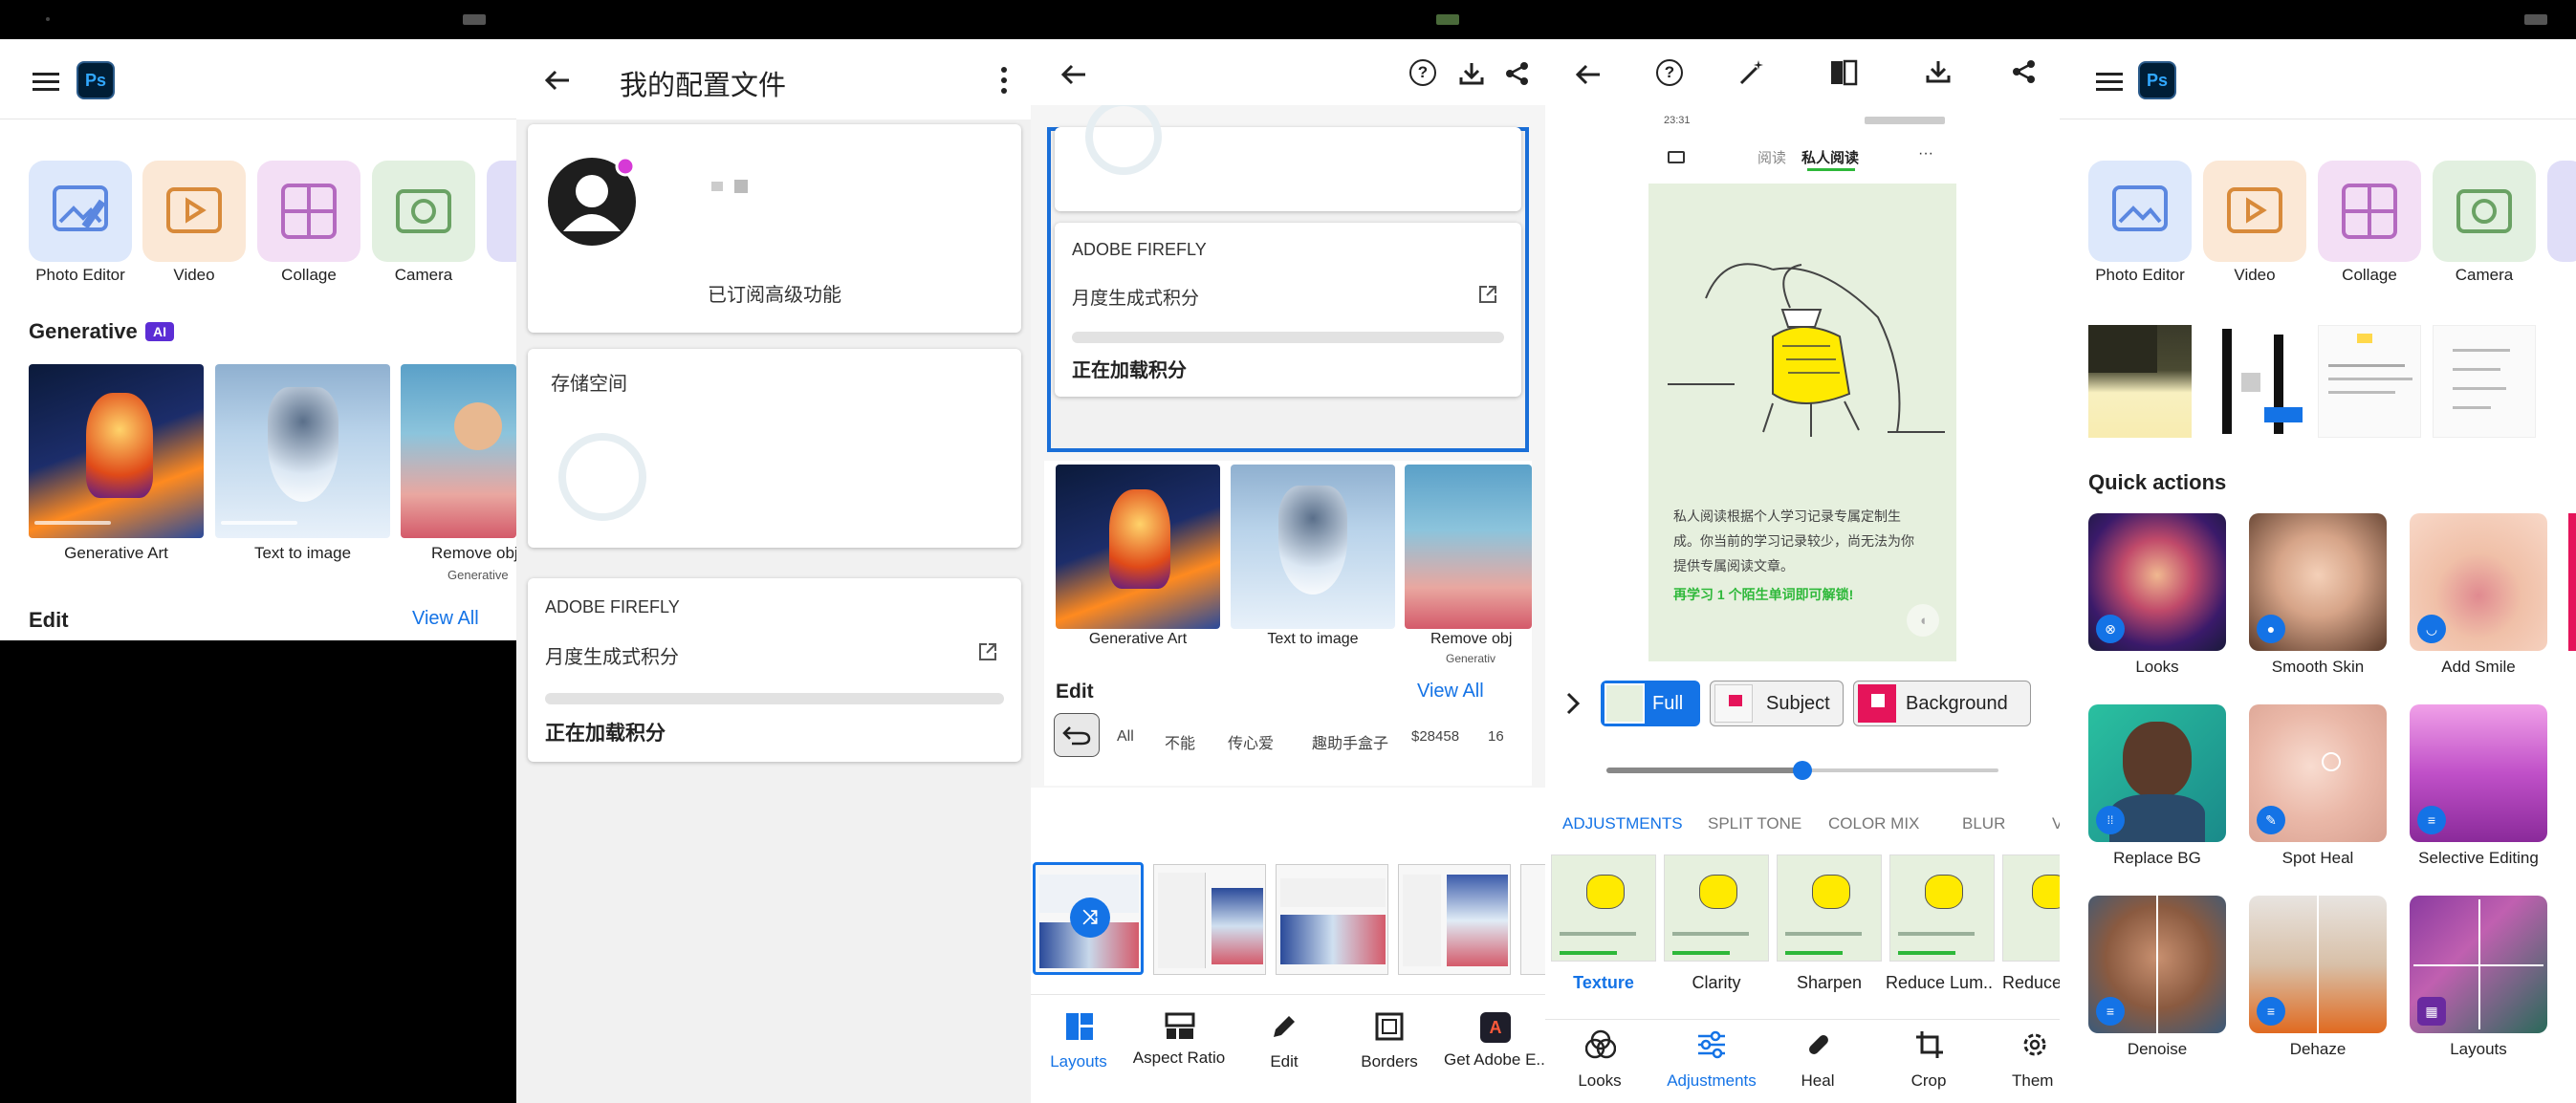 Image resolution: width=2576 pixels, height=1103 pixels. I want to click on toolbar-heal: Heal, so click(1817, 1063).